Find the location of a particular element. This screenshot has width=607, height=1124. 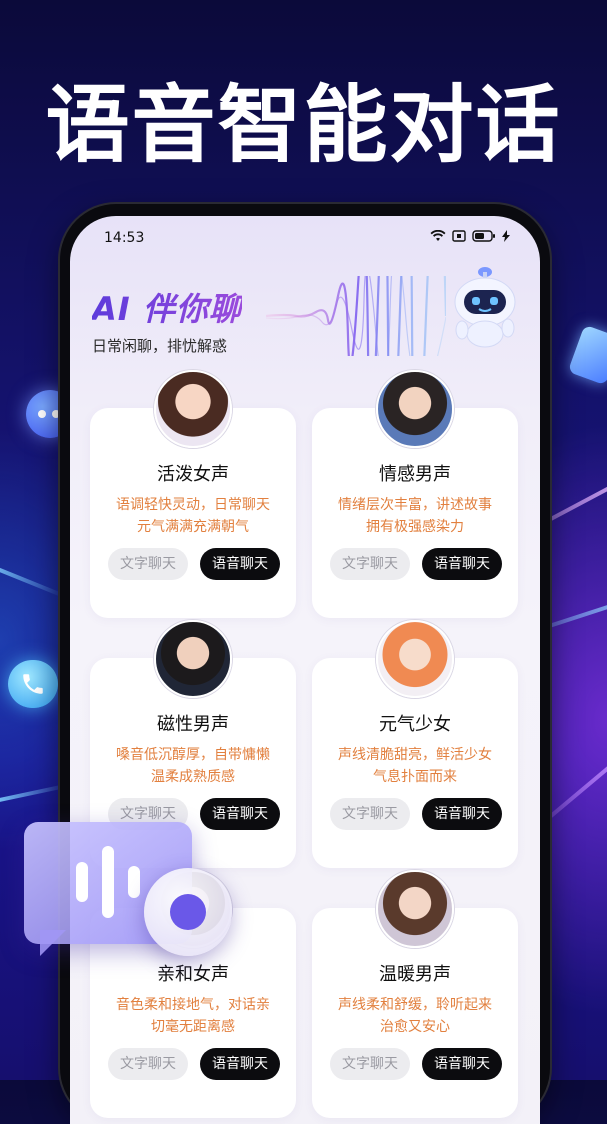

voice-card: 活泼女声 语调轻快灵动，日常聊天 元气满满充满朝气 文字聊天 语音聊天 is located at coordinates (193, 494).